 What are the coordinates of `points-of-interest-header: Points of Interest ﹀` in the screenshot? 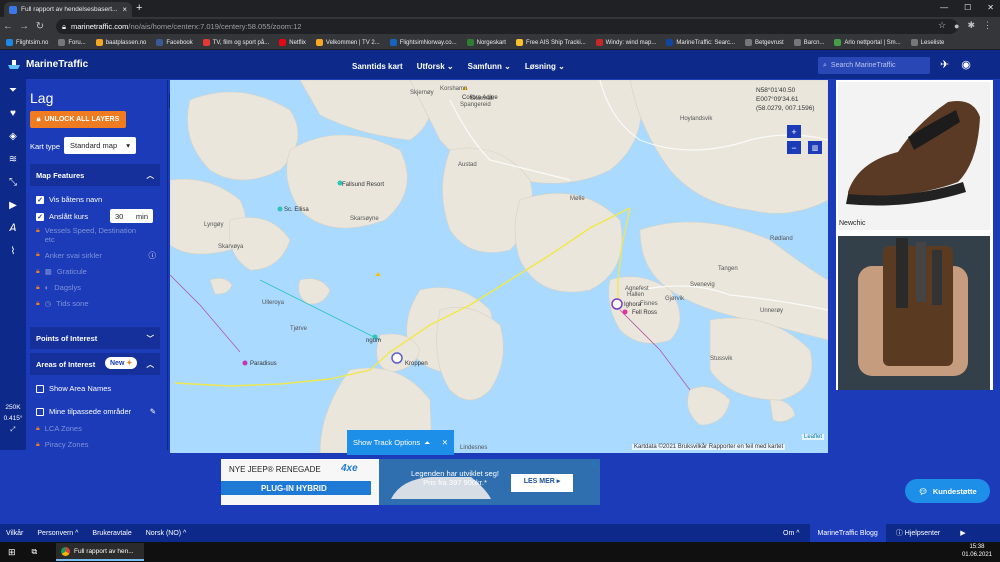 It's located at (95, 338).